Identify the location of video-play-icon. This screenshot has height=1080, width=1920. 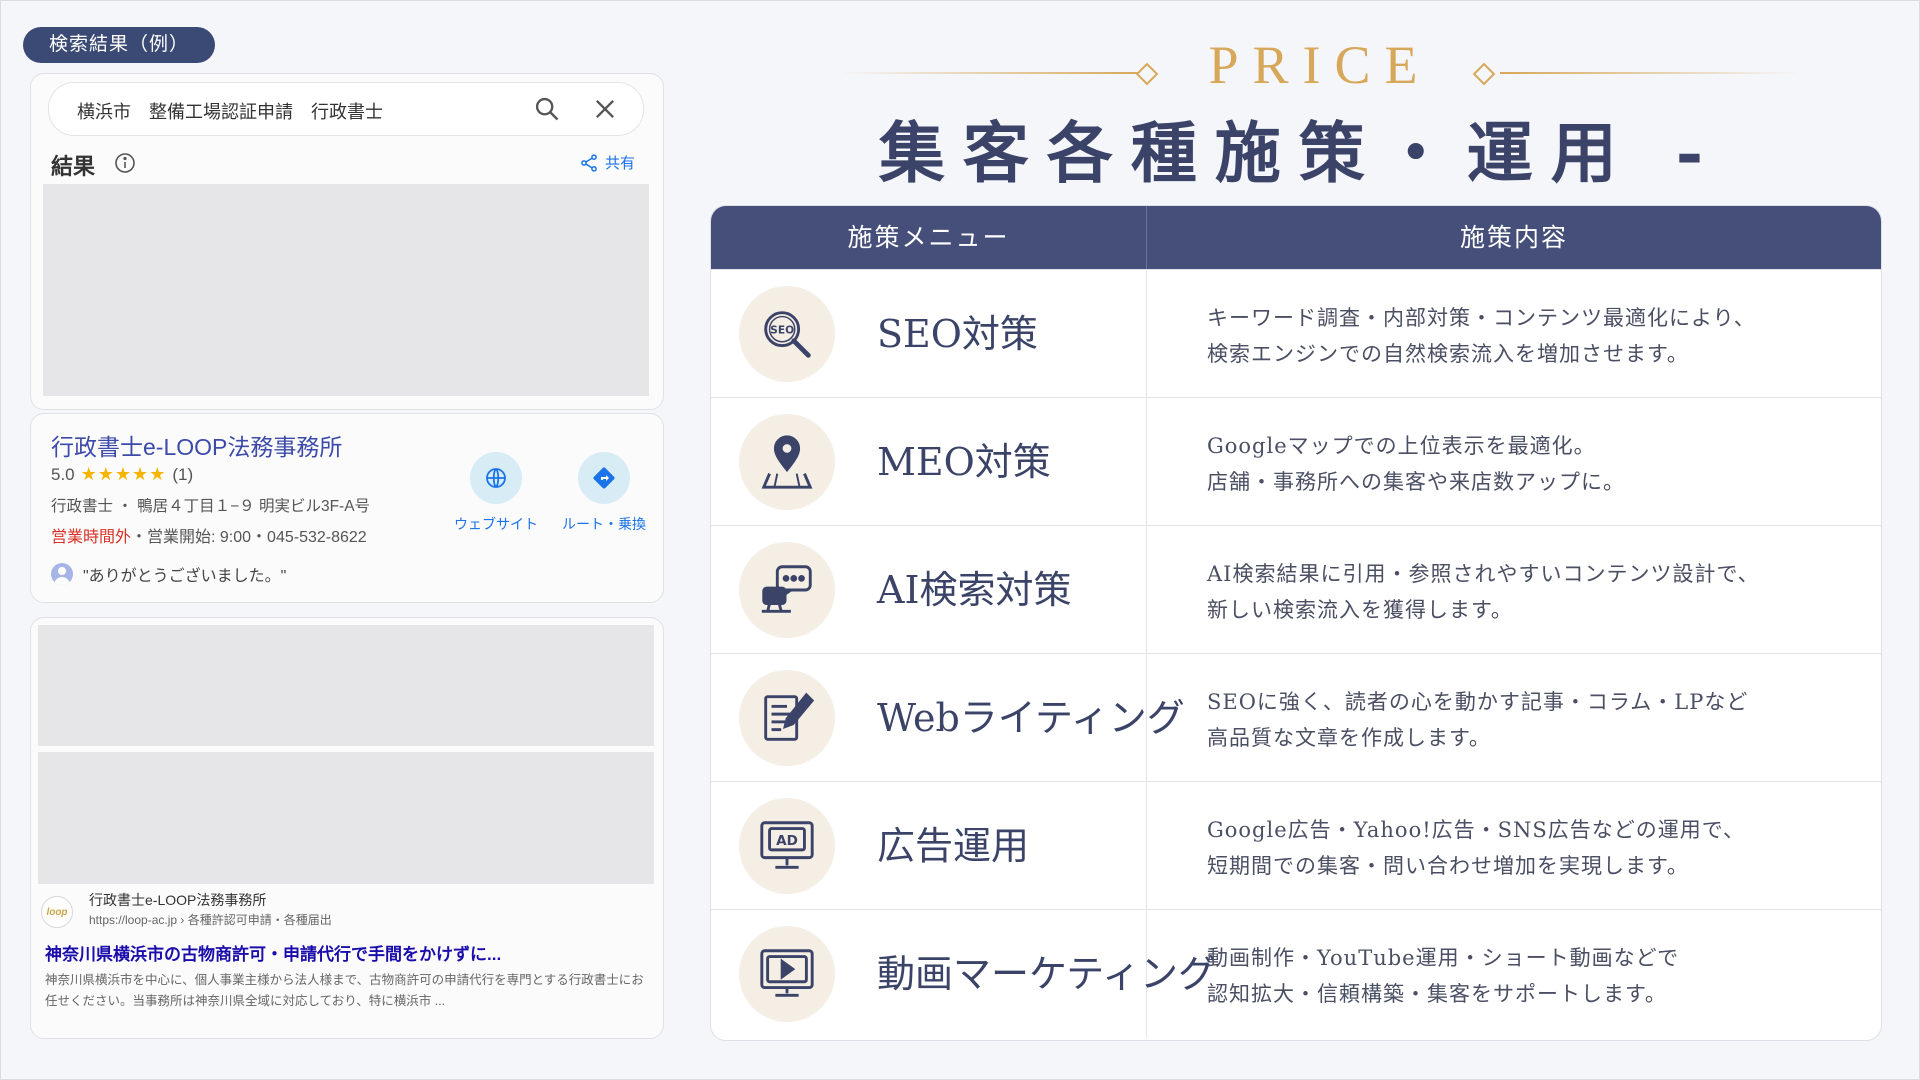
(787, 974).